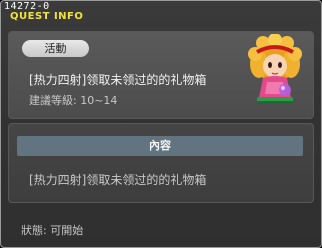  I want to click on quest-status: 狀態: 可開始, so click(52, 230).